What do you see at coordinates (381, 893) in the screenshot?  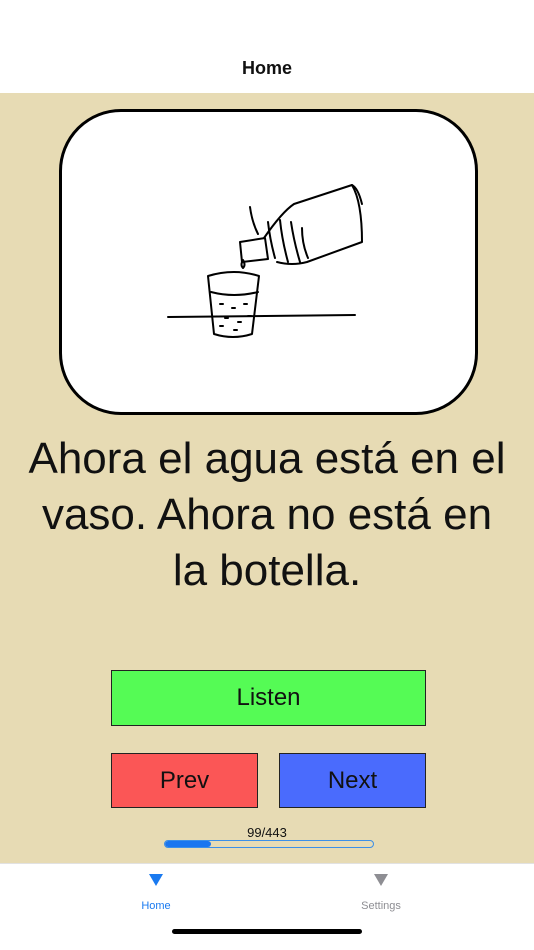 I see `tab-settings: Settings` at bounding box center [381, 893].